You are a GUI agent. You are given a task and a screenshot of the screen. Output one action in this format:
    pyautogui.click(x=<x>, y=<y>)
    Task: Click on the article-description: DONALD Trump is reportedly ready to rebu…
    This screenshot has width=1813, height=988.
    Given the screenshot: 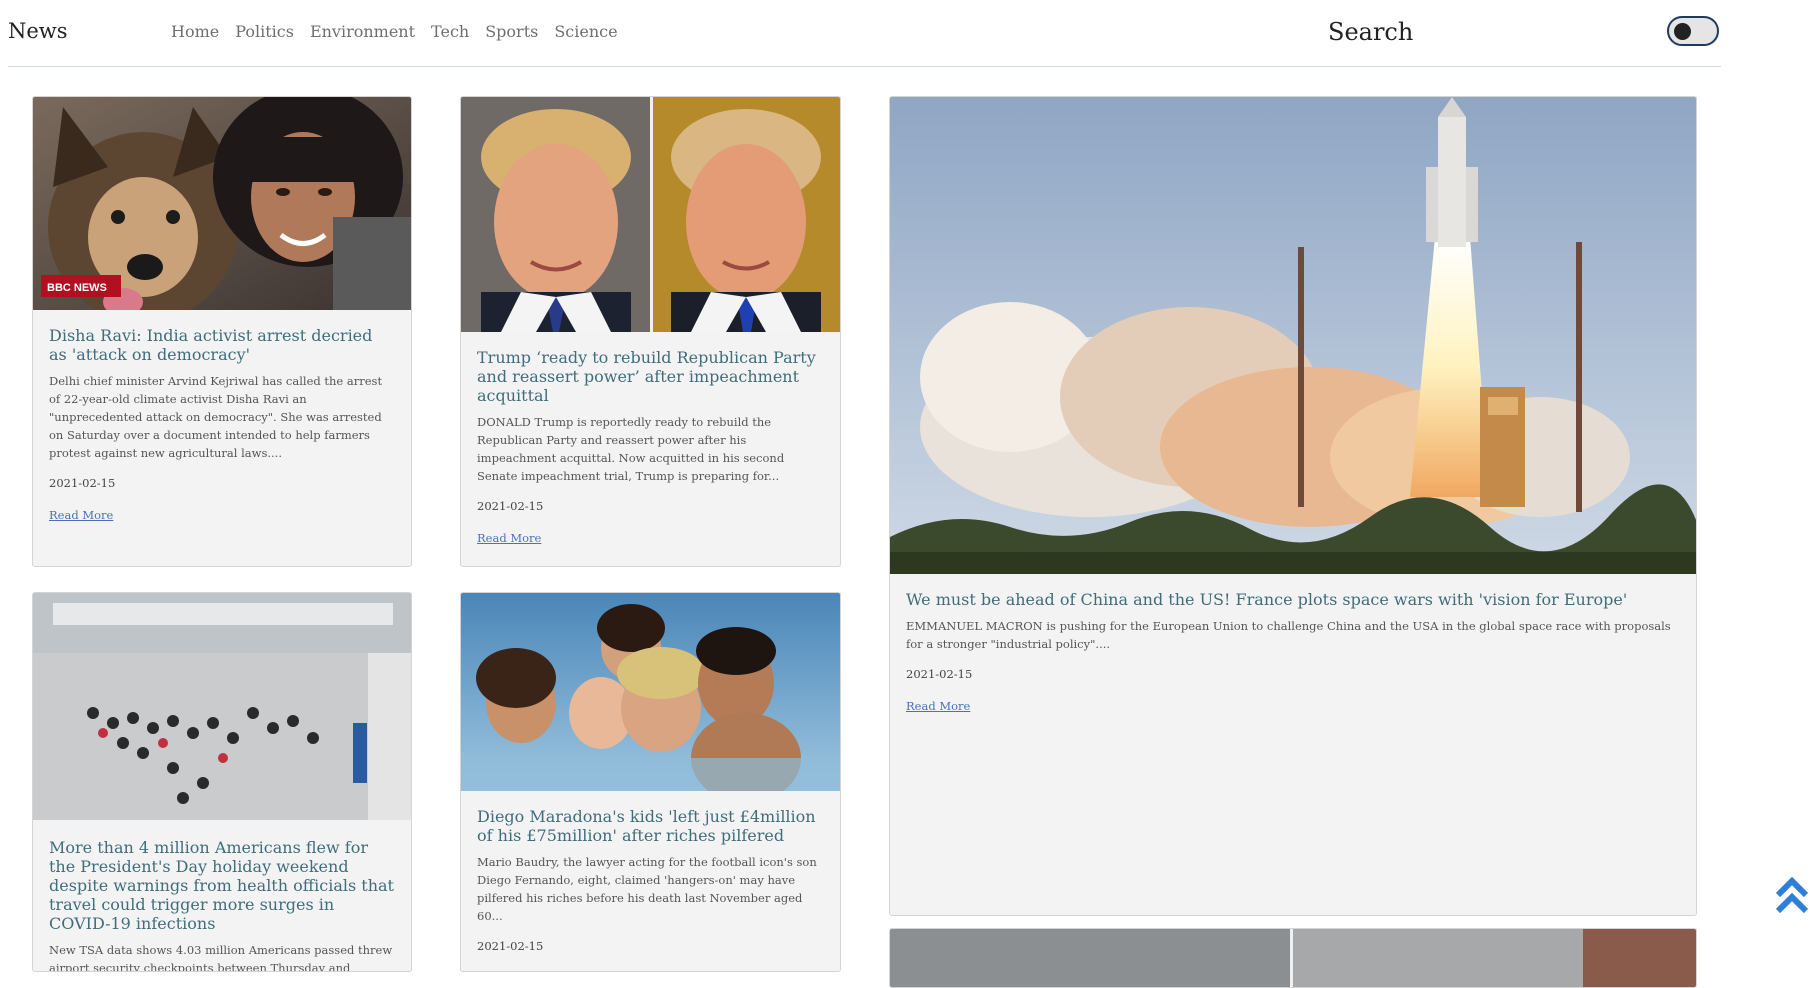 What is the action you would take?
    pyautogui.click(x=631, y=449)
    